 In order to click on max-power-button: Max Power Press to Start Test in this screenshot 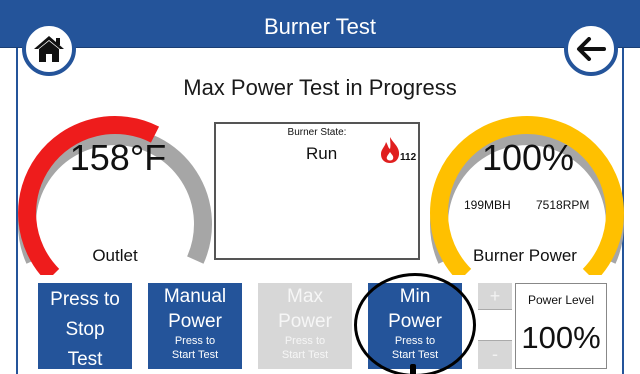, I will do `click(305, 326)`.